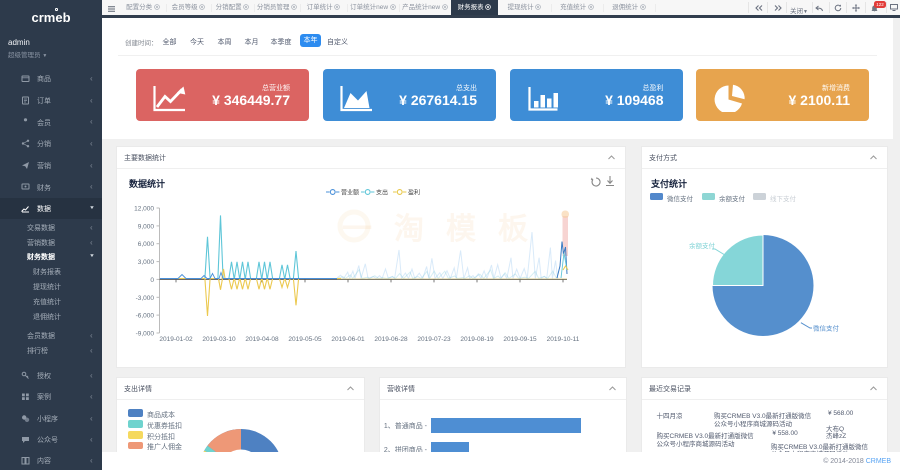 The image size is (900, 470). What do you see at coordinates (176, 339) in the screenshot?
I see `svg-text: 2019-01-02` at bounding box center [176, 339].